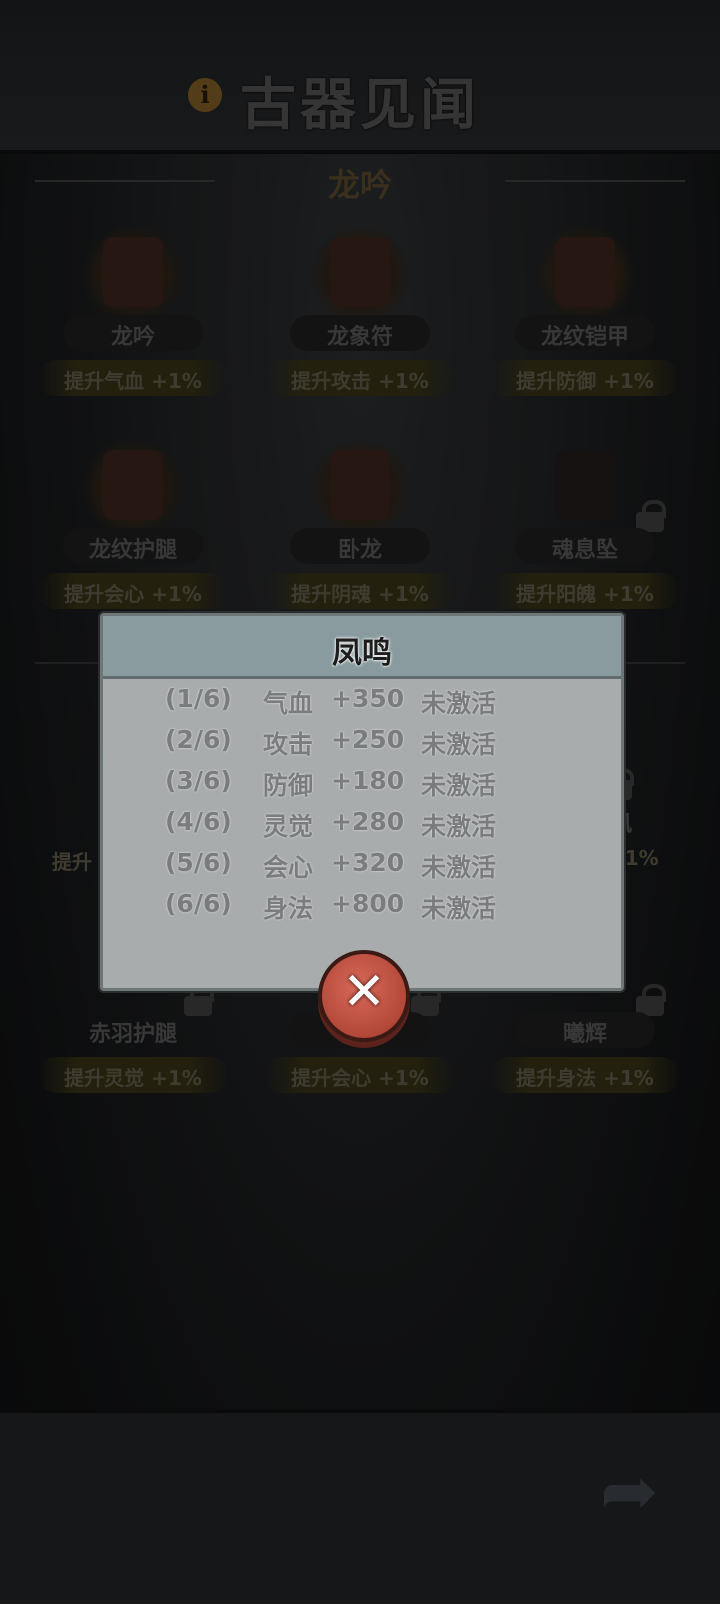  I want to click on list-item: (1/6) 气血 +350 未激活, so click(362, 704).